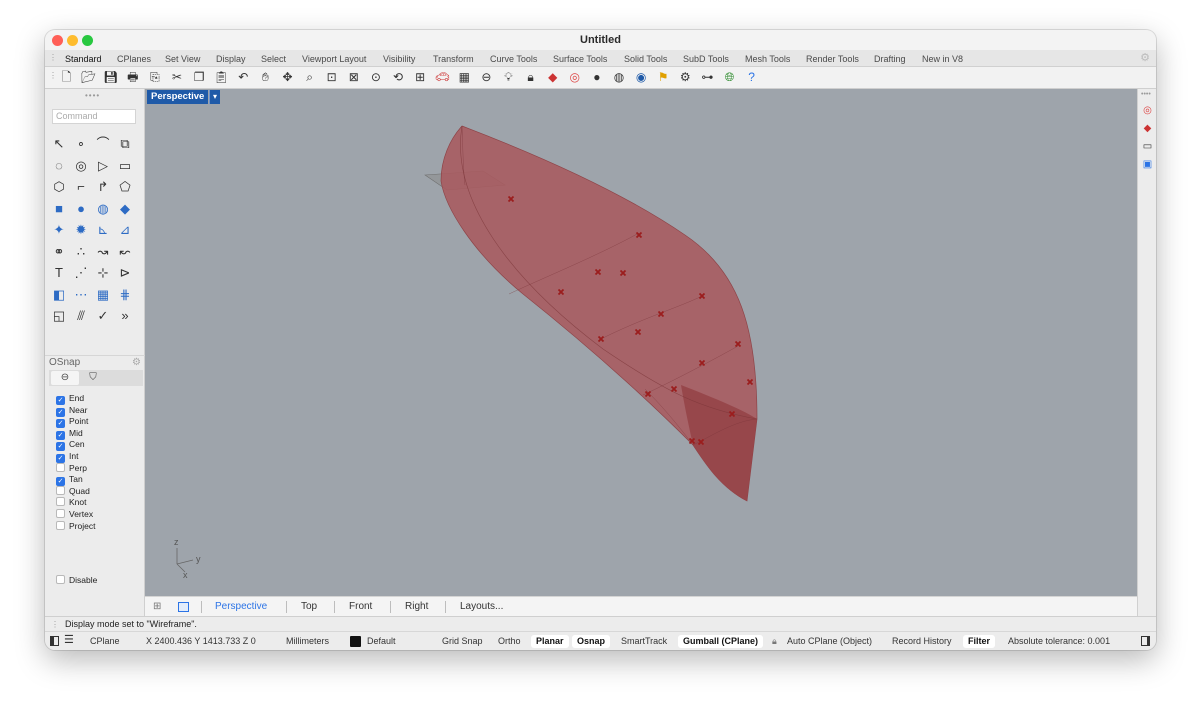 This screenshot has width=1200, height=708. Describe the element at coordinates (67, 457) in the screenshot. I see `osnap-int-checkbox: ✓ Int` at that location.